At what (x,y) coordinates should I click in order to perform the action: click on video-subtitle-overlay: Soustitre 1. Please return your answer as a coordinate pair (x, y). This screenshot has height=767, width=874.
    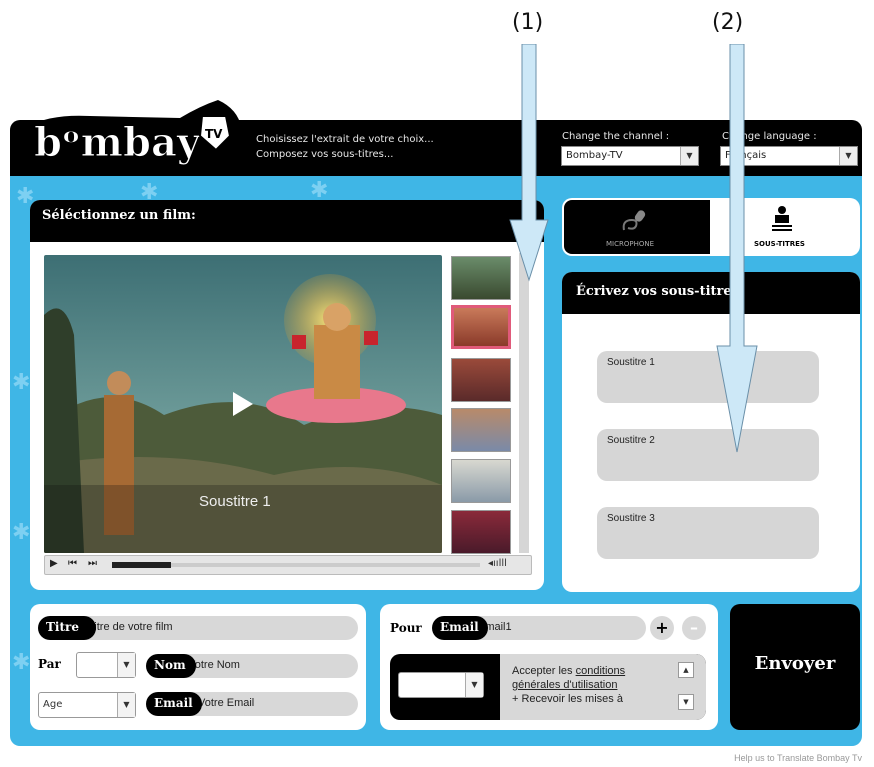
    Looking at the image, I should click on (235, 501).